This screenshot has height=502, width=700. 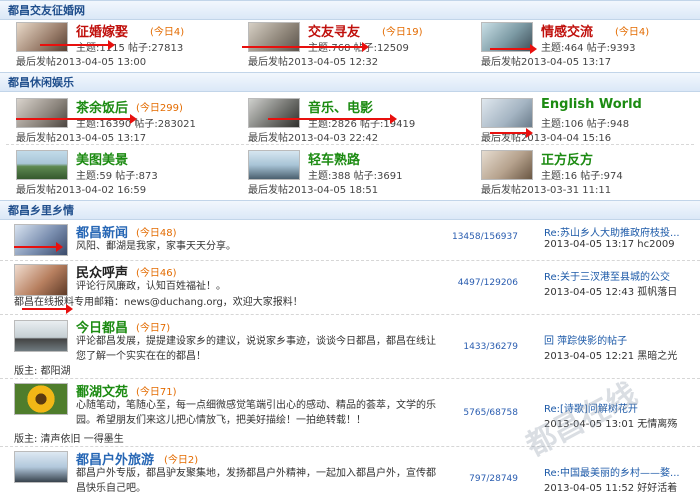 What do you see at coordinates (41, 336) in the screenshot?
I see `pavilion-photo-icon` at bounding box center [41, 336].